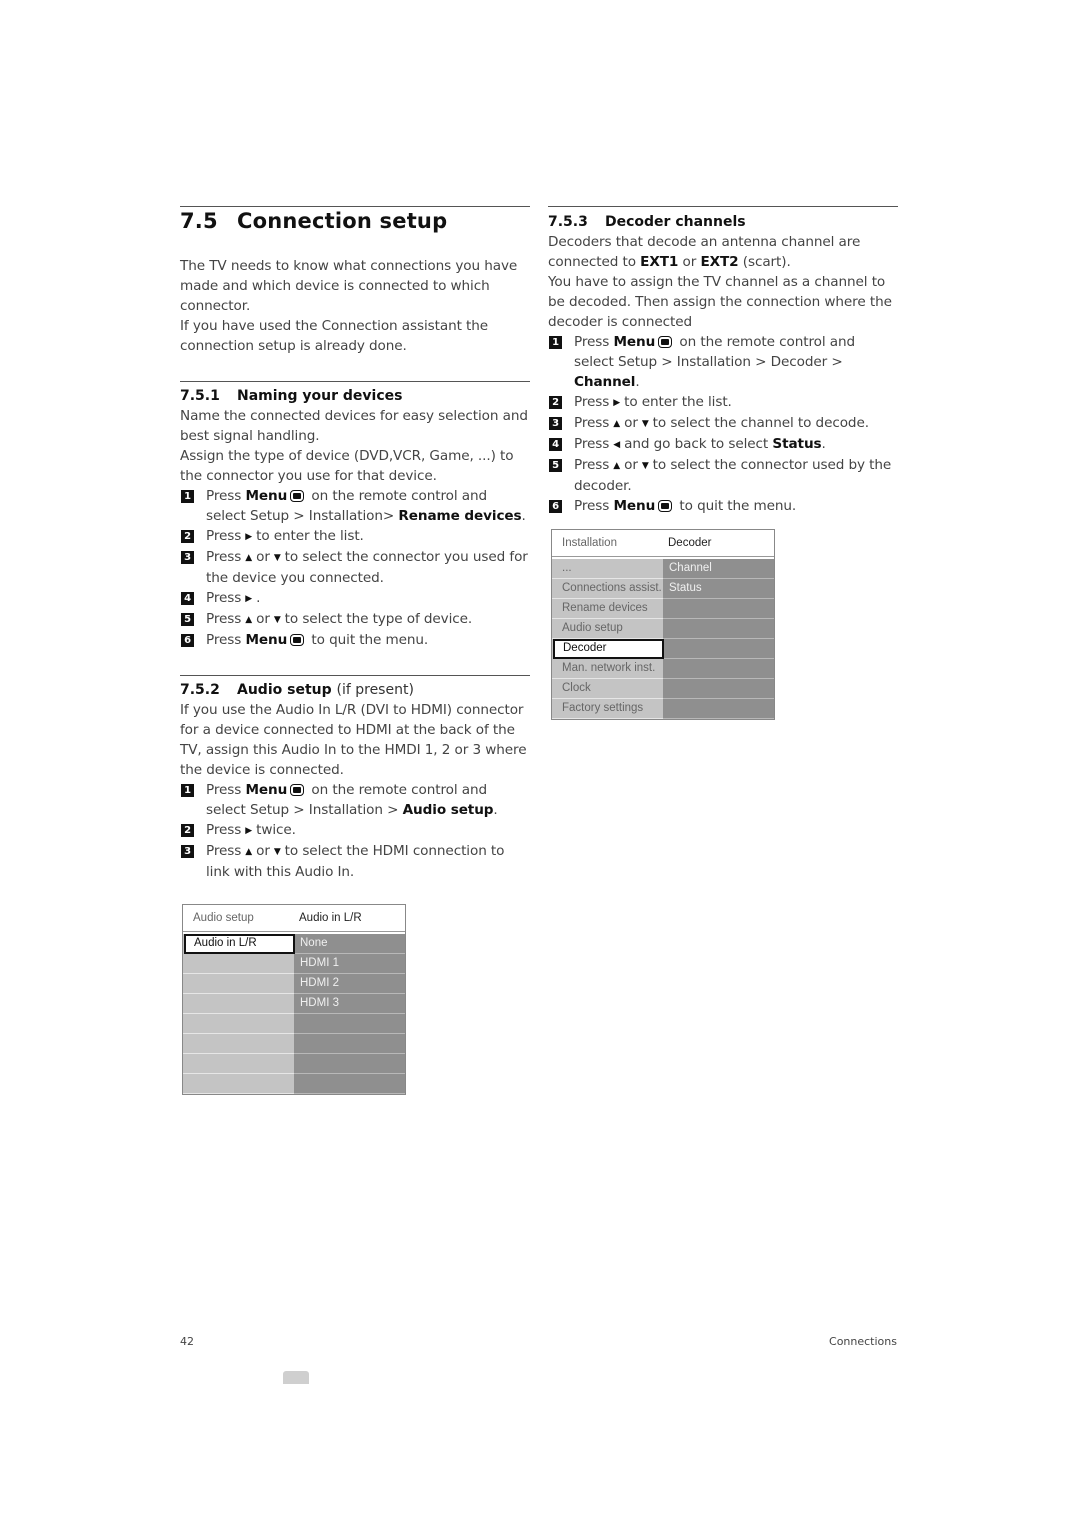 This screenshot has width=1080, height=1528. I want to click on menu-path-target: Channel, so click(605, 382).